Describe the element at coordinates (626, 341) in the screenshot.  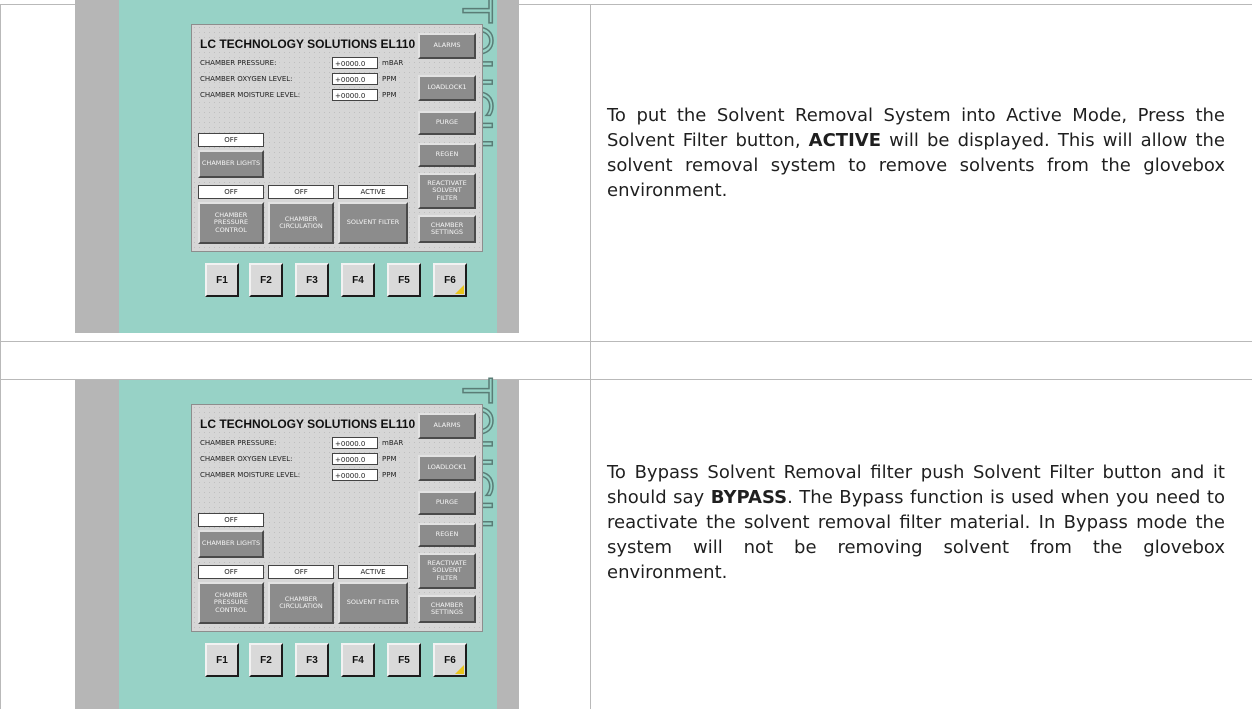
I see `table-row-divider` at that location.